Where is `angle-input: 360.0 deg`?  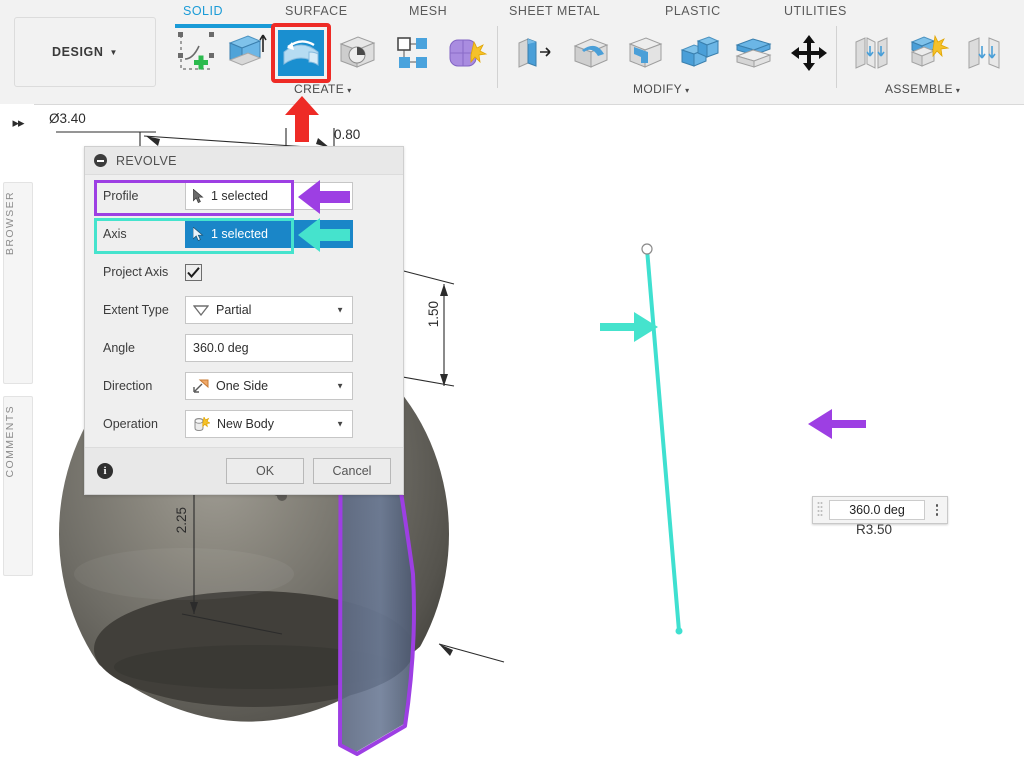 angle-input: 360.0 deg is located at coordinates (269, 348).